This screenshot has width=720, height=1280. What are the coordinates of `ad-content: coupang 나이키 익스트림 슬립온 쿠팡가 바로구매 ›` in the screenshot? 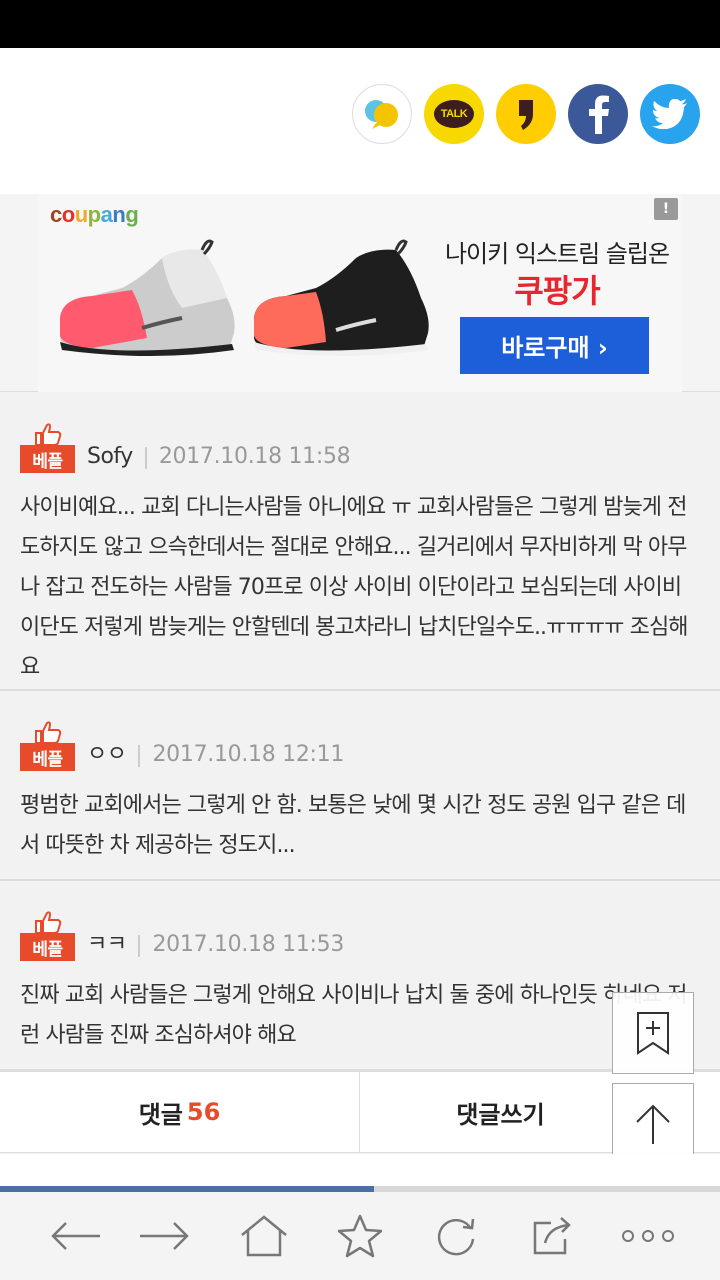 It's located at (360, 293).